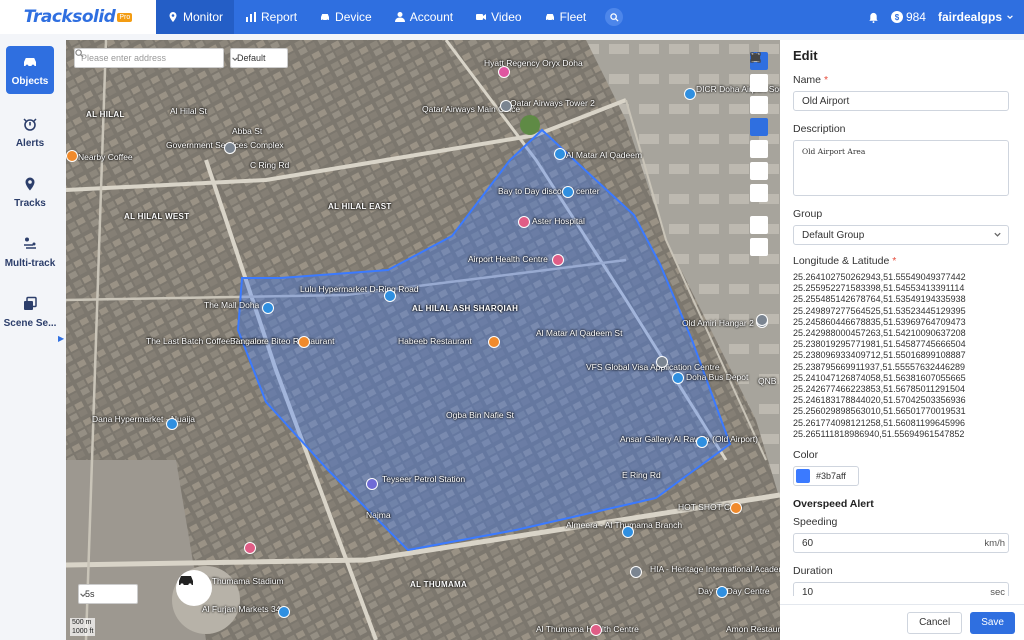  I want to click on nav-device: Device, so click(345, 17).